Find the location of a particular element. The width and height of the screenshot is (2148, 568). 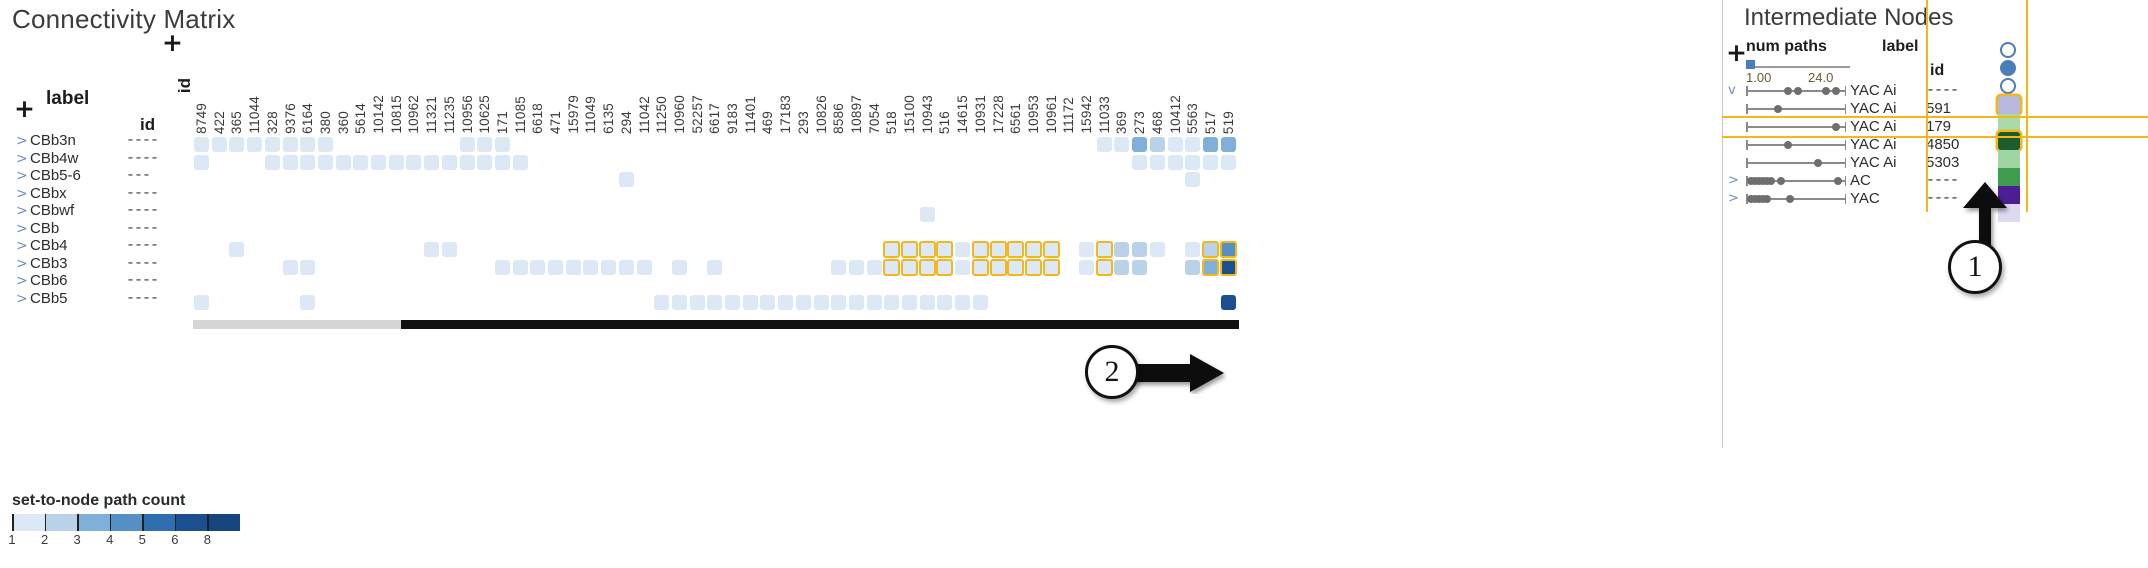

matrix-column-header: 519 is located at coordinates (1228, 122).